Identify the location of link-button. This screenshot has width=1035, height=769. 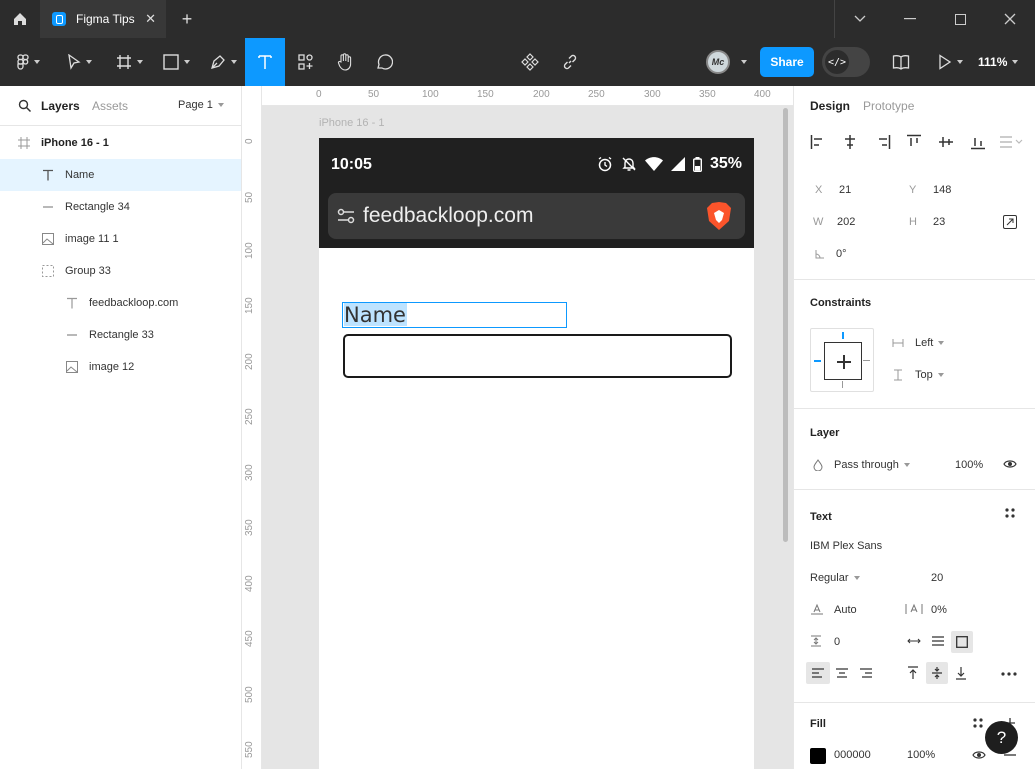
(570, 62).